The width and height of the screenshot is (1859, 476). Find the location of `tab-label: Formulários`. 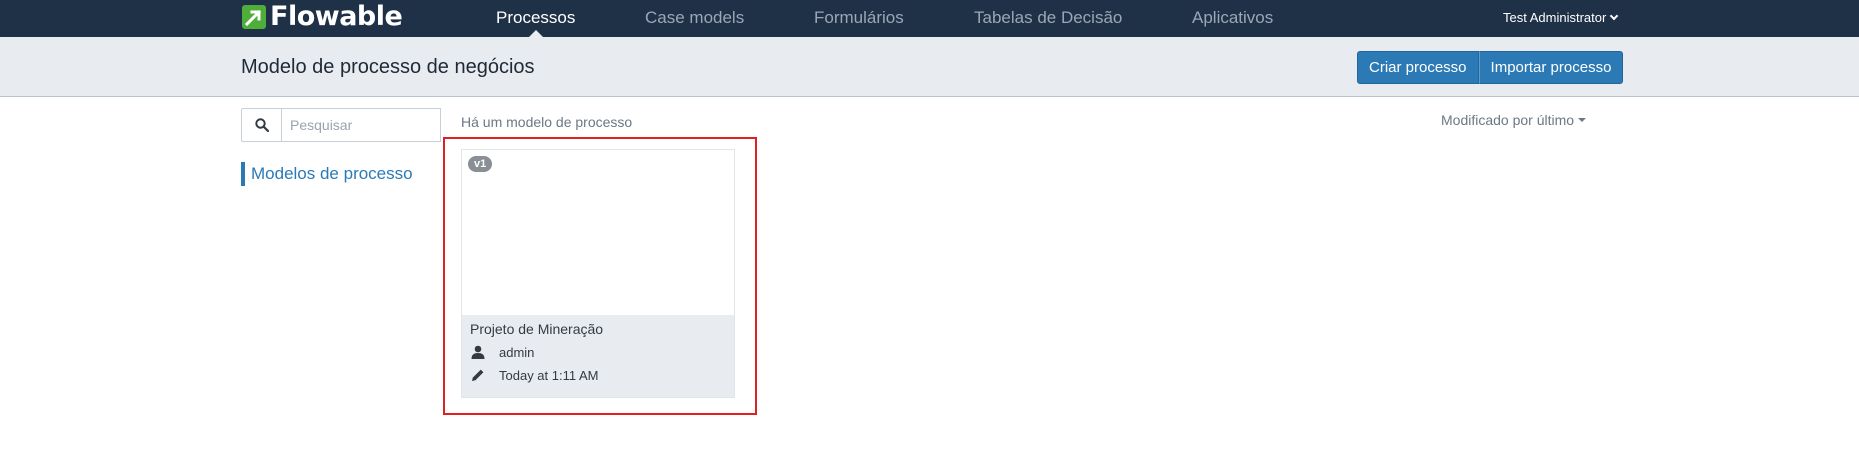

tab-label: Formulários is located at coordinates (859, 17).